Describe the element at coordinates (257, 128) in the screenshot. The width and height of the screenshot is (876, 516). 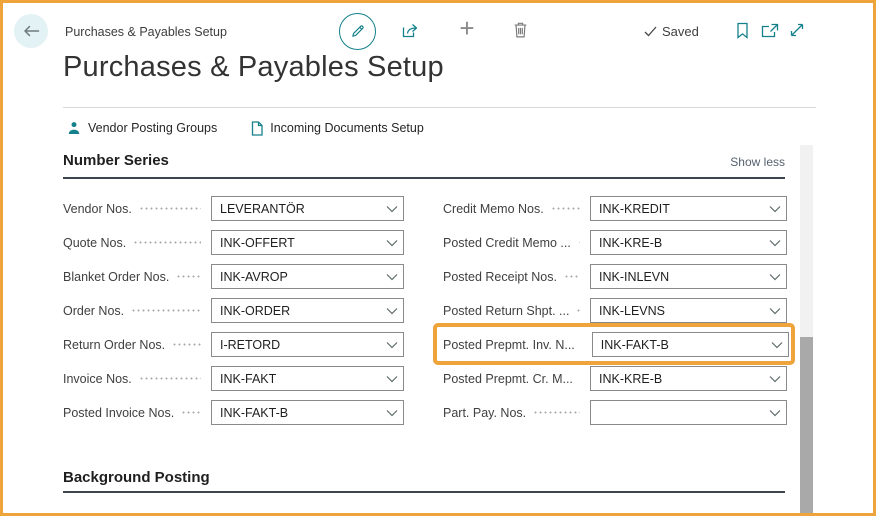
I see `document-icon` at that location.